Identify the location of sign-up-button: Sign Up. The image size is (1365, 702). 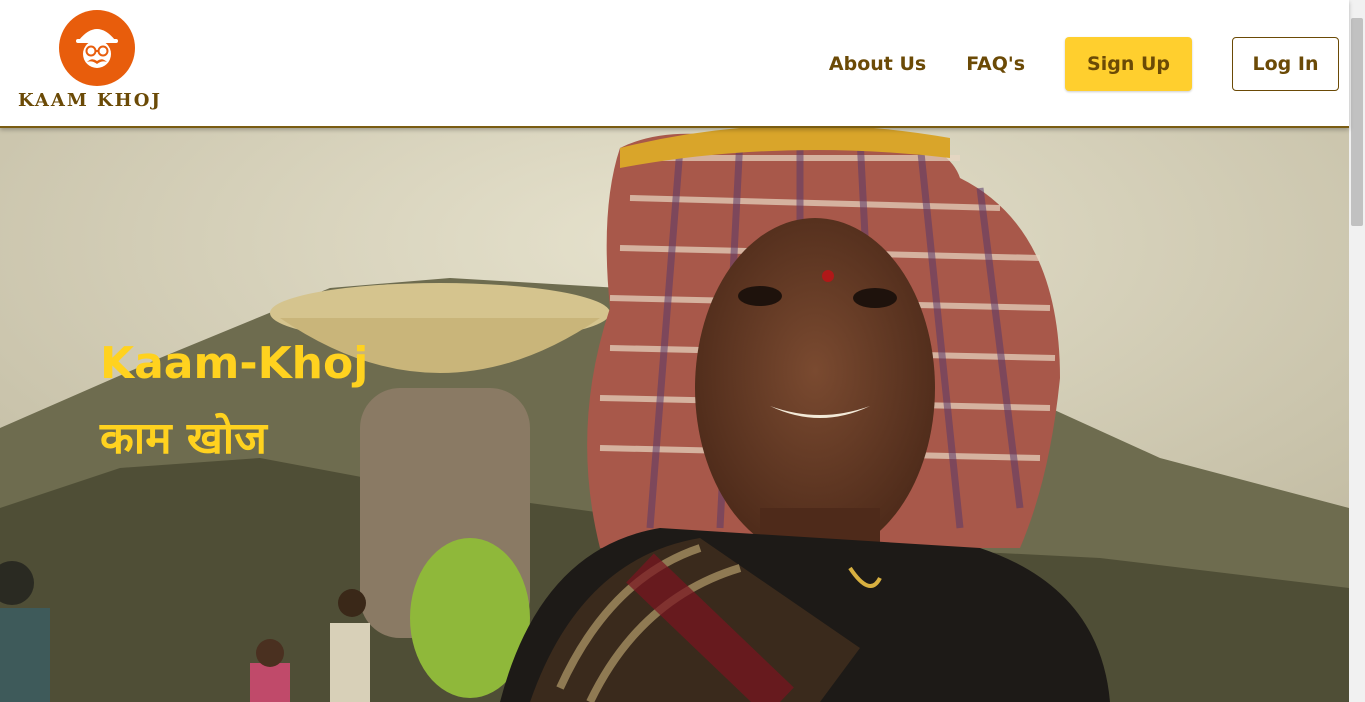
(1128, 64).